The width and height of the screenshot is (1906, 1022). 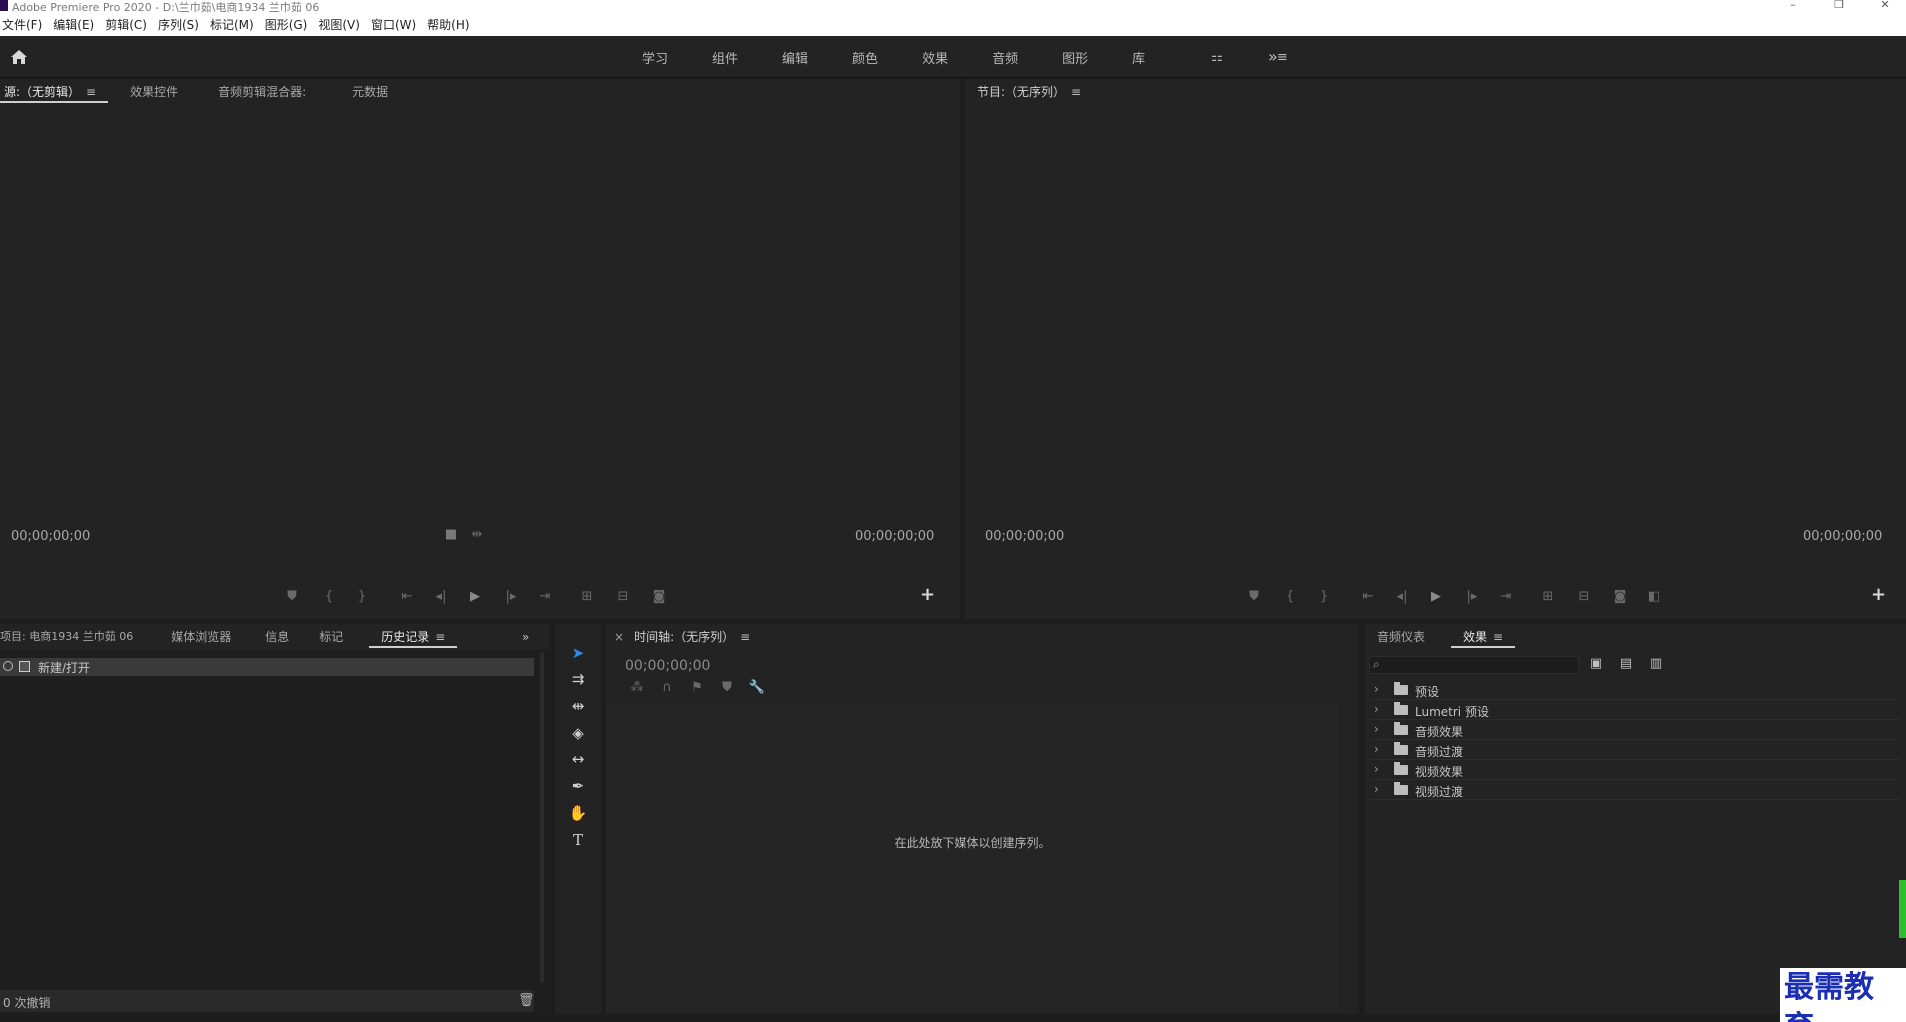 What do you see at coordinates (578, 653) in the screenshot?
I see `selection-tool-icon: ➤` at bounding box center [578, 653].